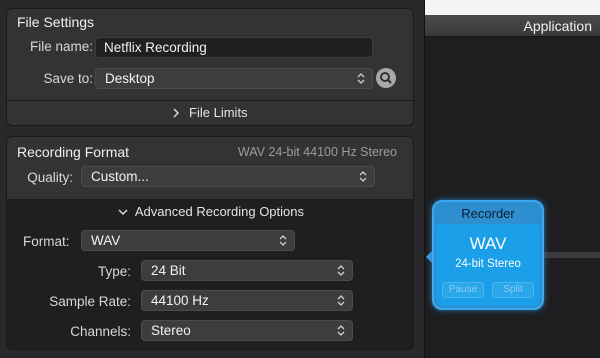 This screenshot has width=600, height=358. Describe the element at coordinates (176, 113) in the screenshot. I see `chevron-right-icon` at that location.